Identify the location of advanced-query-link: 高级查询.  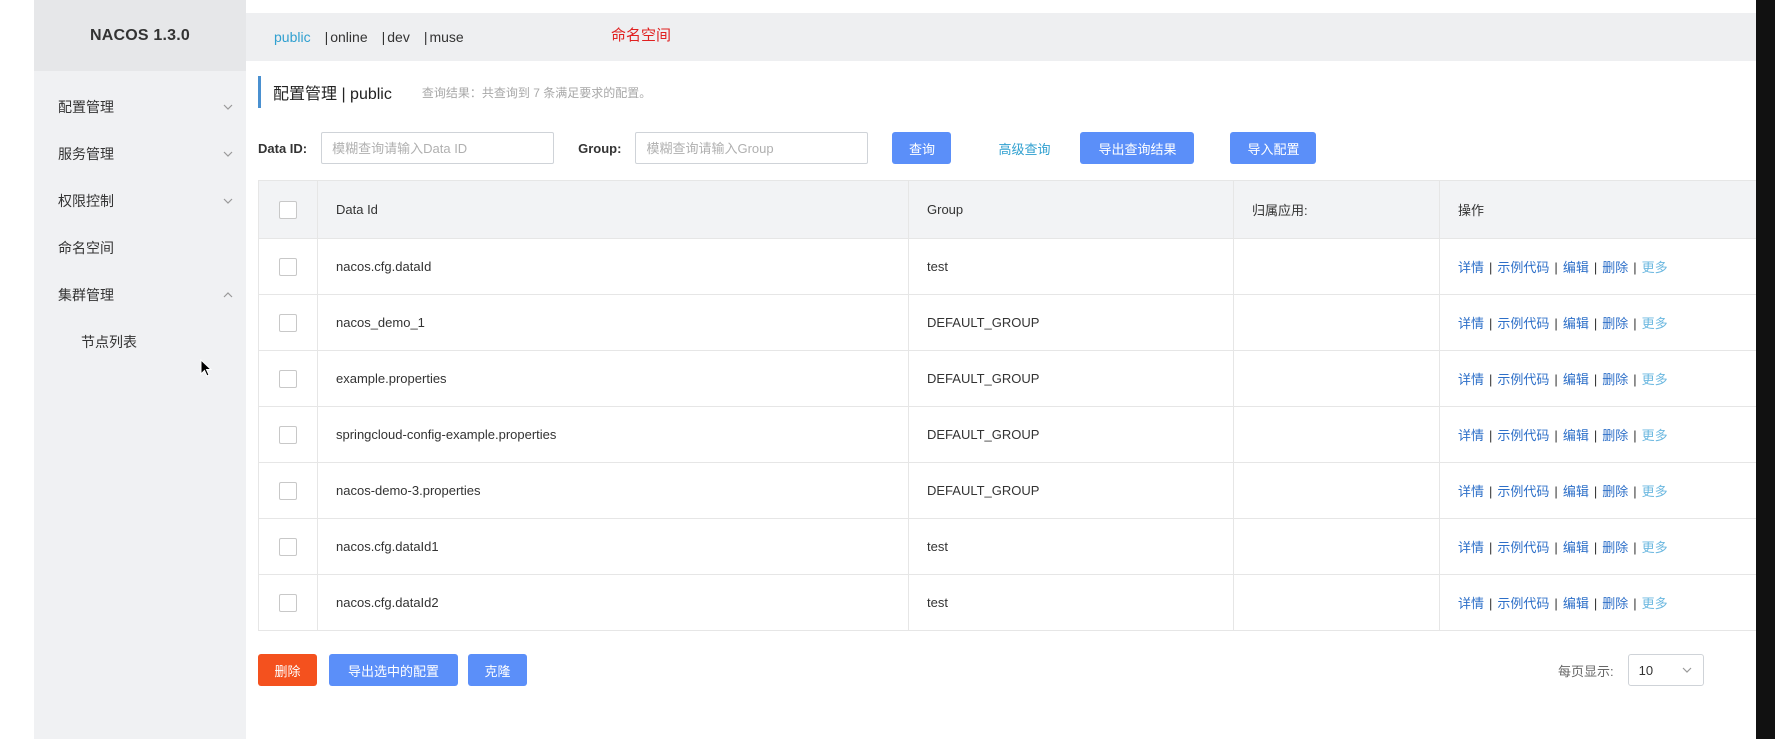
(1024, 148).